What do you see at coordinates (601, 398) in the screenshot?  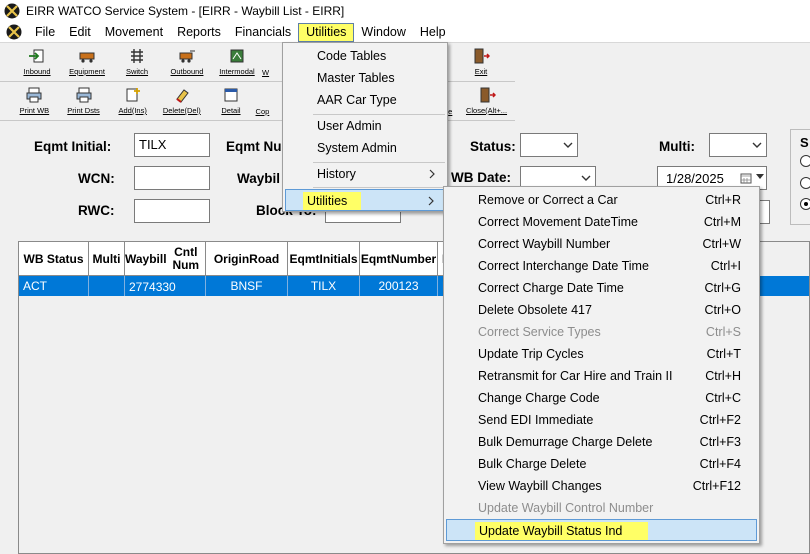 I see `submenu-item-change-charge-code: Change Charge Code Ctrl+C` at bounding box center [601, 398].